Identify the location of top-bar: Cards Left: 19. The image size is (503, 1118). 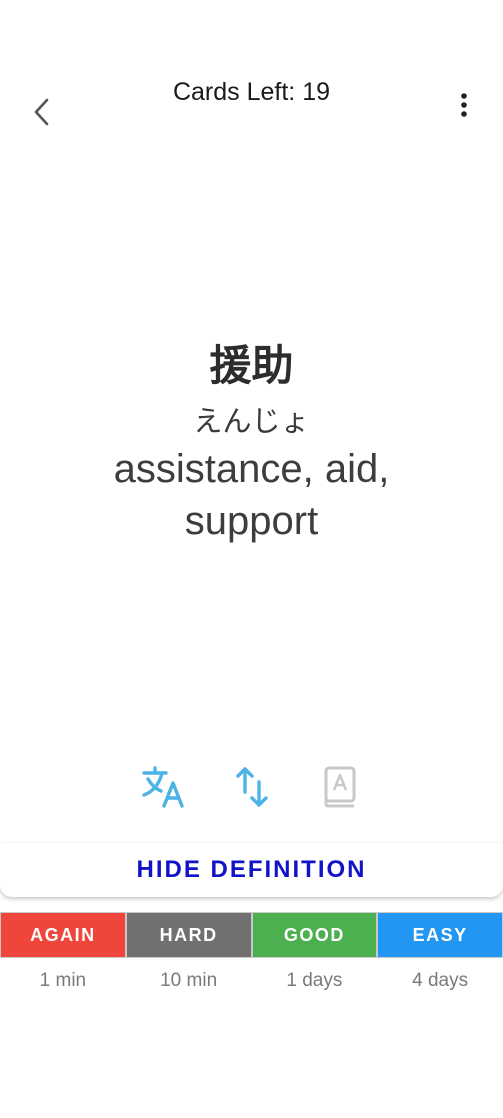
(251, 75).